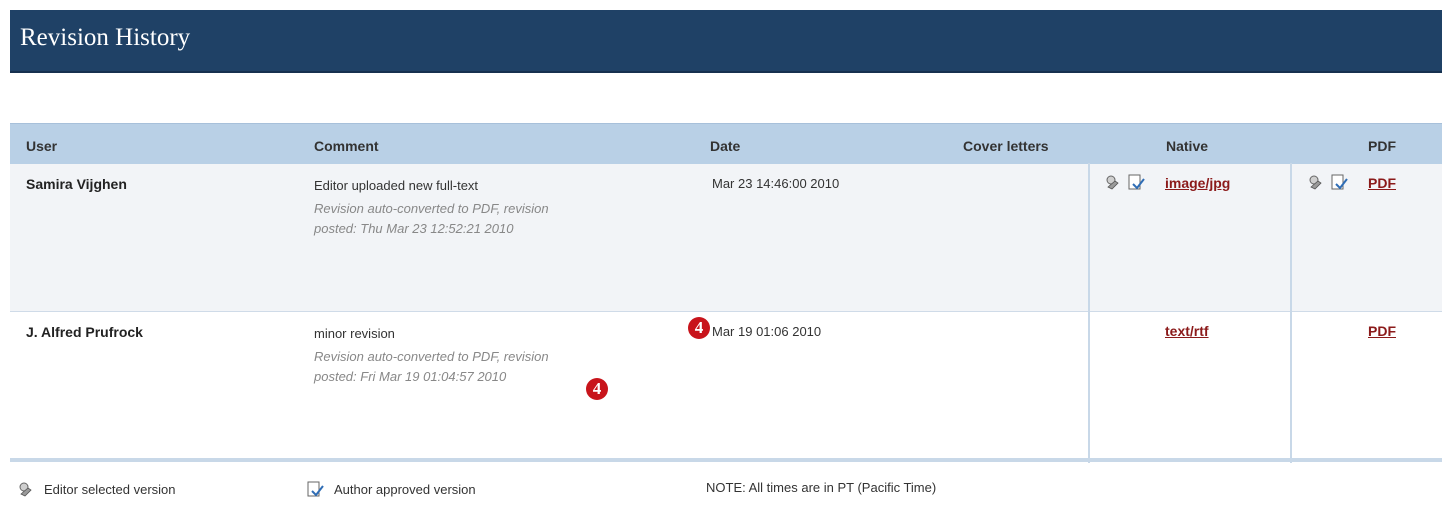 Image resolution: width=1442 pixels, height=505 pixels. What do you see at coordinates (1187, 331) in the screenshot?
I see `native-file-link: text/rtf` at bounding box center [1187, 331].